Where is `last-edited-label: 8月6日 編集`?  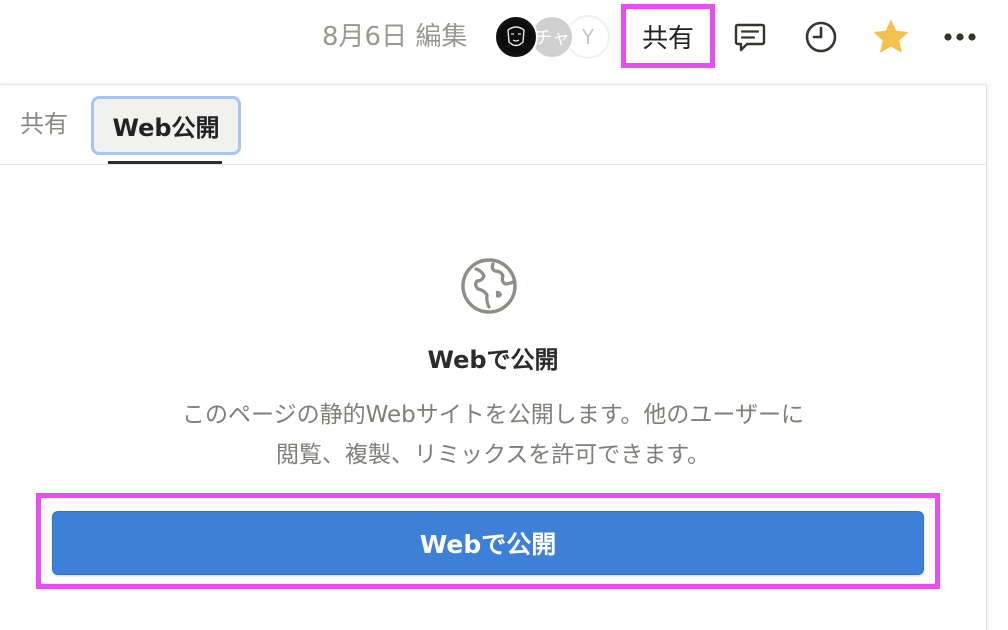
last-edited-label: 8月6日 編集 is located at coordinates (395, 37).